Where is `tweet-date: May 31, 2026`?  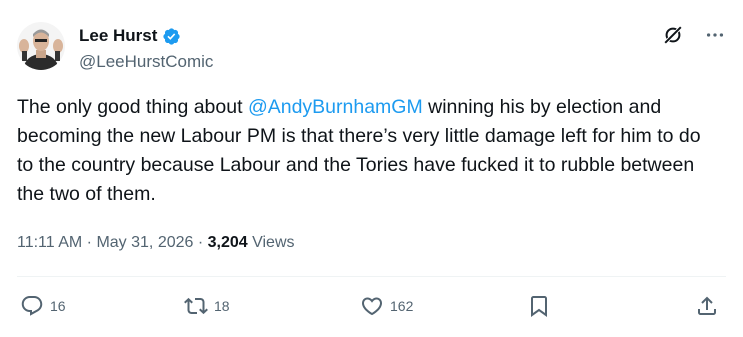 tweet-date: May 31, 2026 is located at coordinates (144, 242).